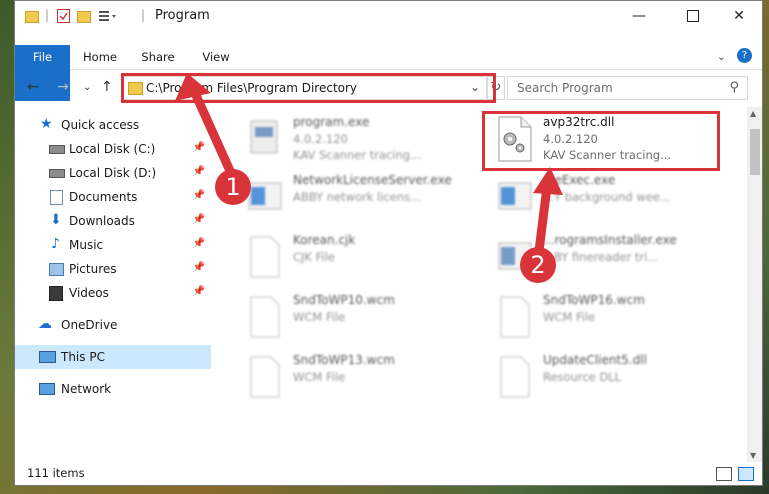 The width and height of the screenshot is (769, 494). Describe the element at coordinates (63, 16) in the screenshot. I see `properties-icon` at that location.